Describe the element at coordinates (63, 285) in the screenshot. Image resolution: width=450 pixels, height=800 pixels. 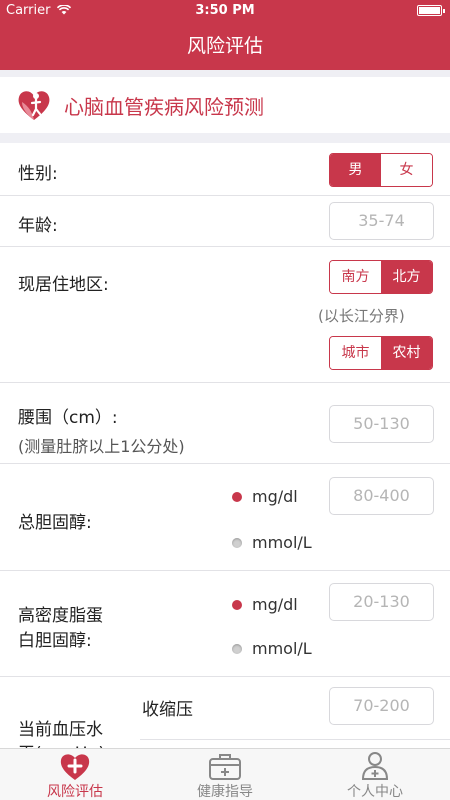
I see `region-label: 现居住地区:` at that location.